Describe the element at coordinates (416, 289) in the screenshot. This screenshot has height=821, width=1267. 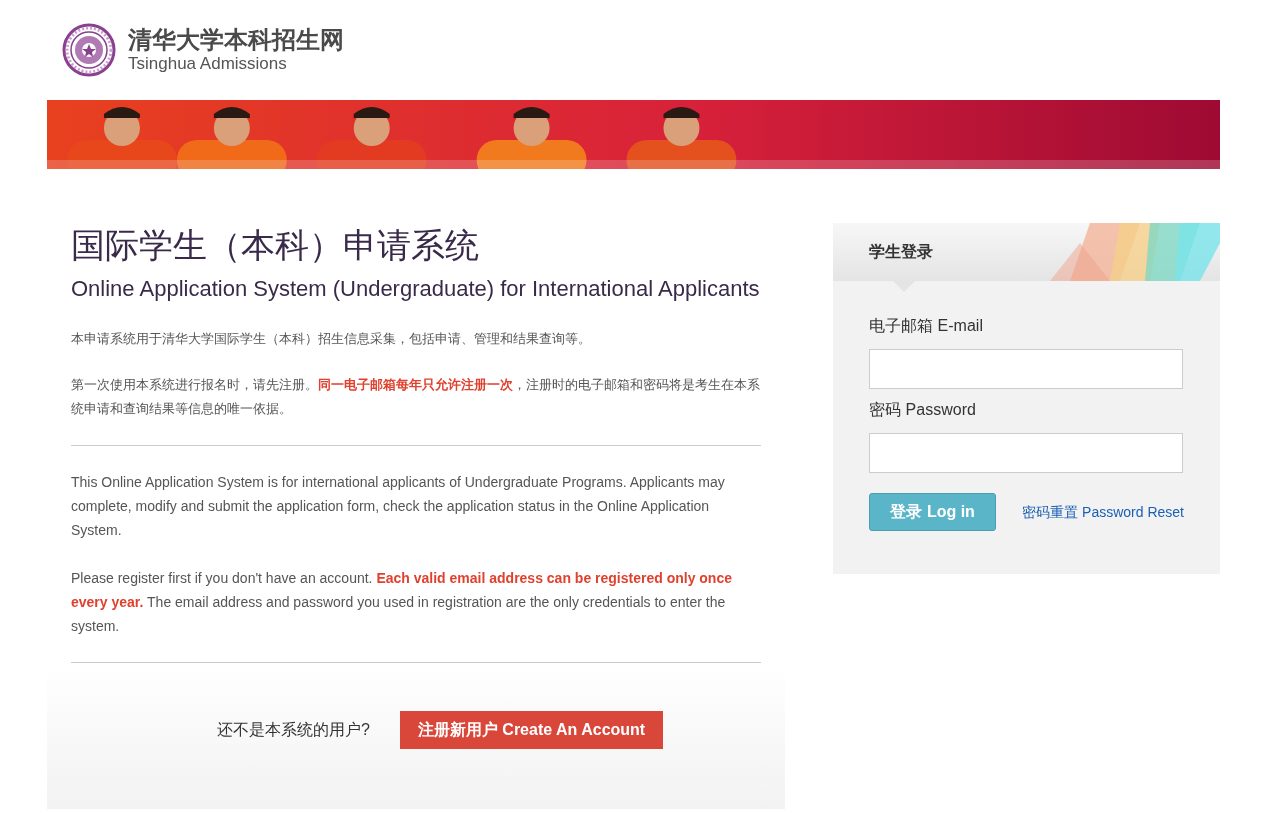
I see `page-subtitle: Online Application System (Undergraduate) for International Applicants` at that location.